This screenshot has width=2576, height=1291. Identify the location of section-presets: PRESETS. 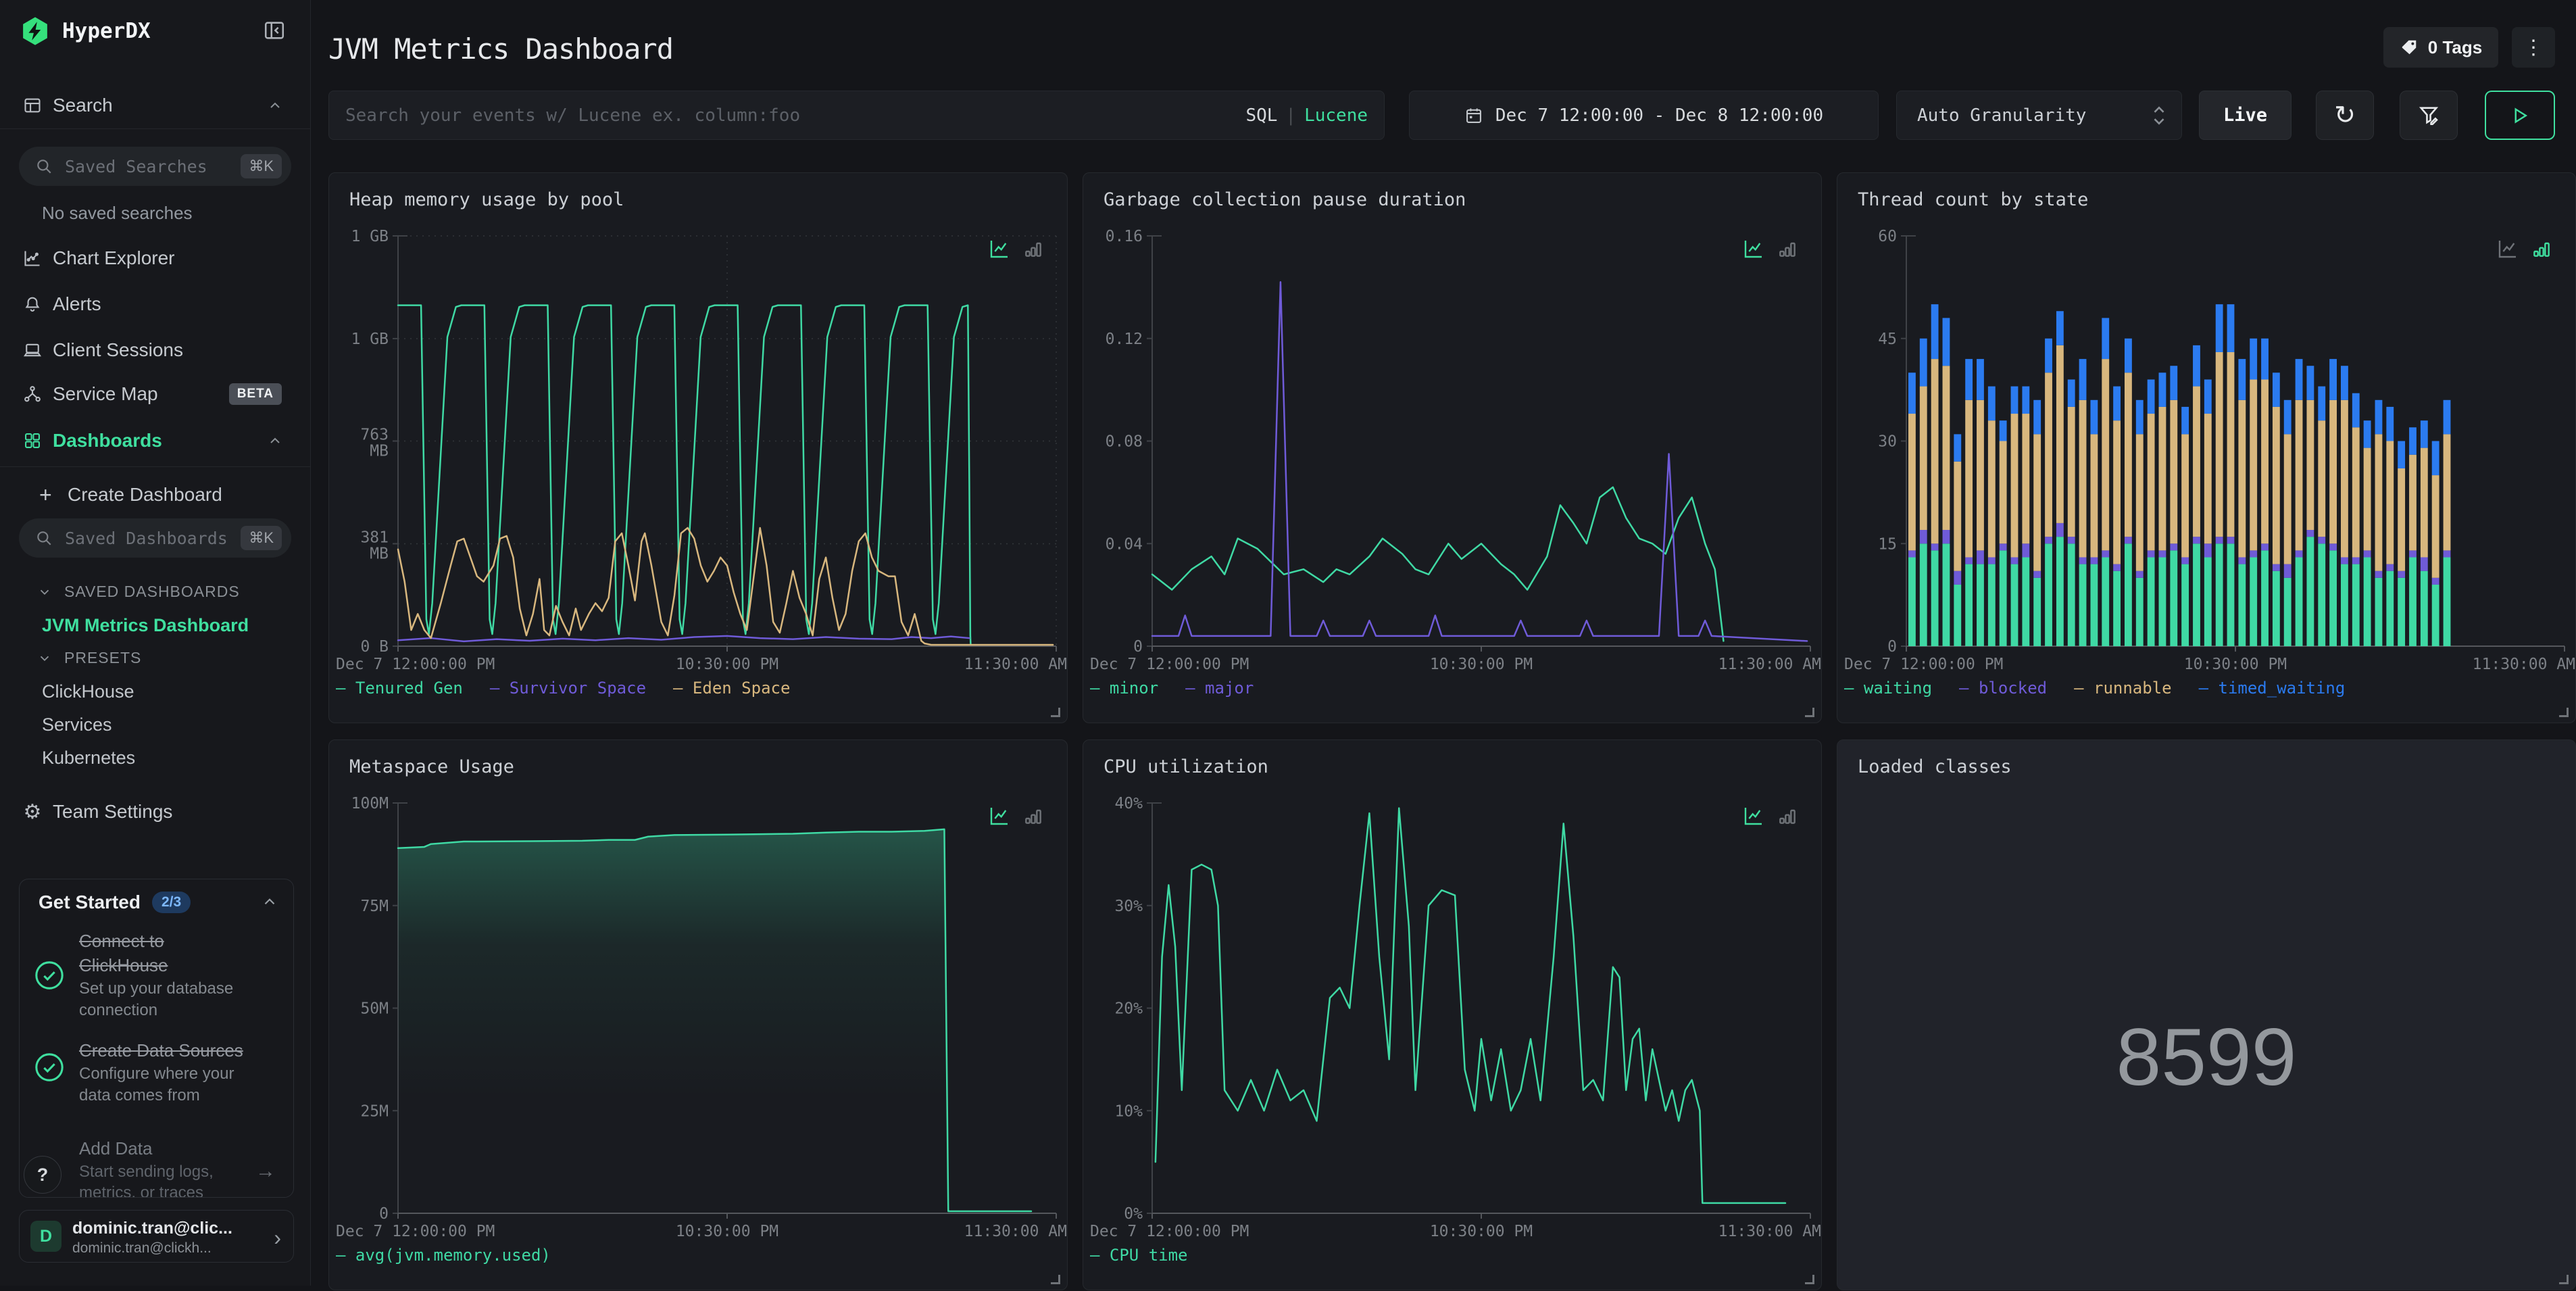
(89, 658).